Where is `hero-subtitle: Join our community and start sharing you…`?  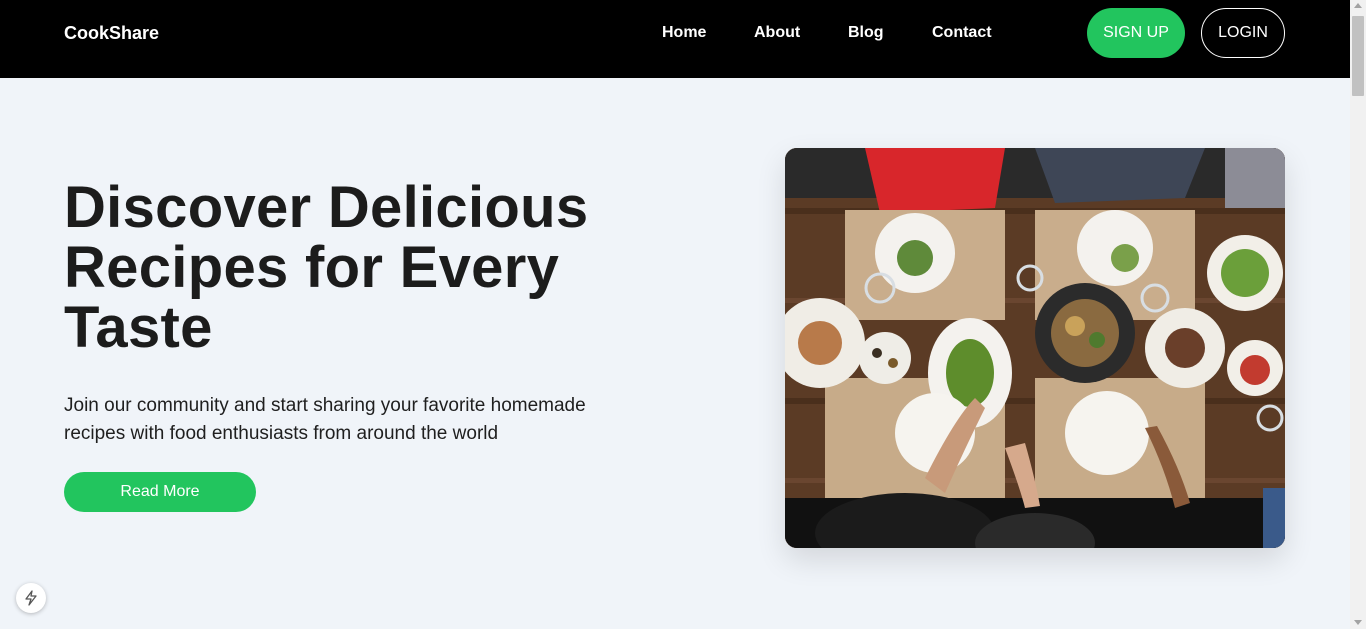
hero-subtitle: Join our community and start sharing you… is located at coordinates (325, 419).